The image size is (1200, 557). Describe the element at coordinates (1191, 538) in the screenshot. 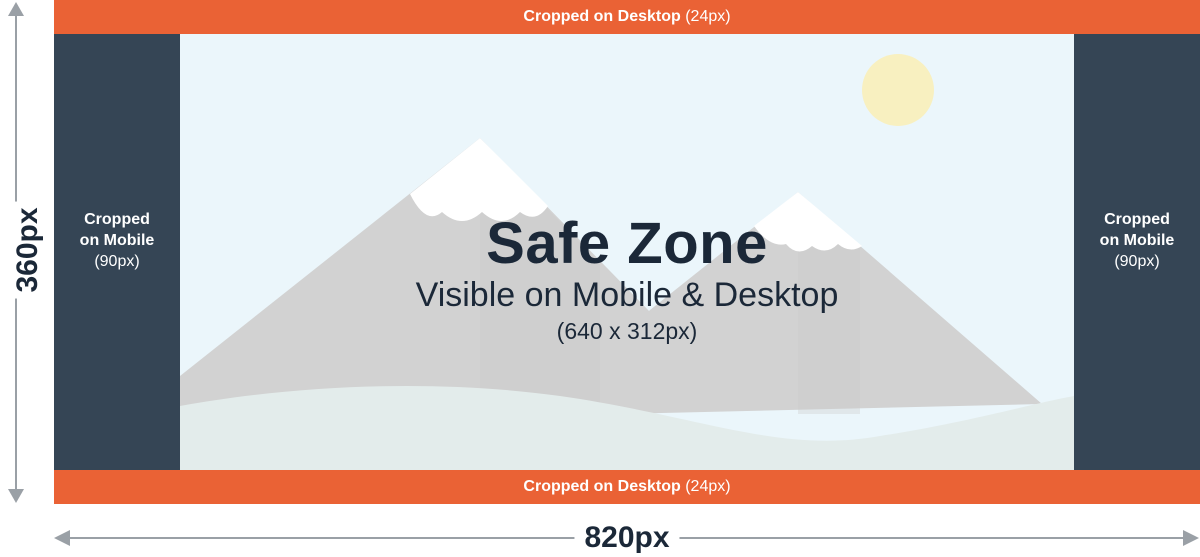

I see `arrow-right-icon` at that location.